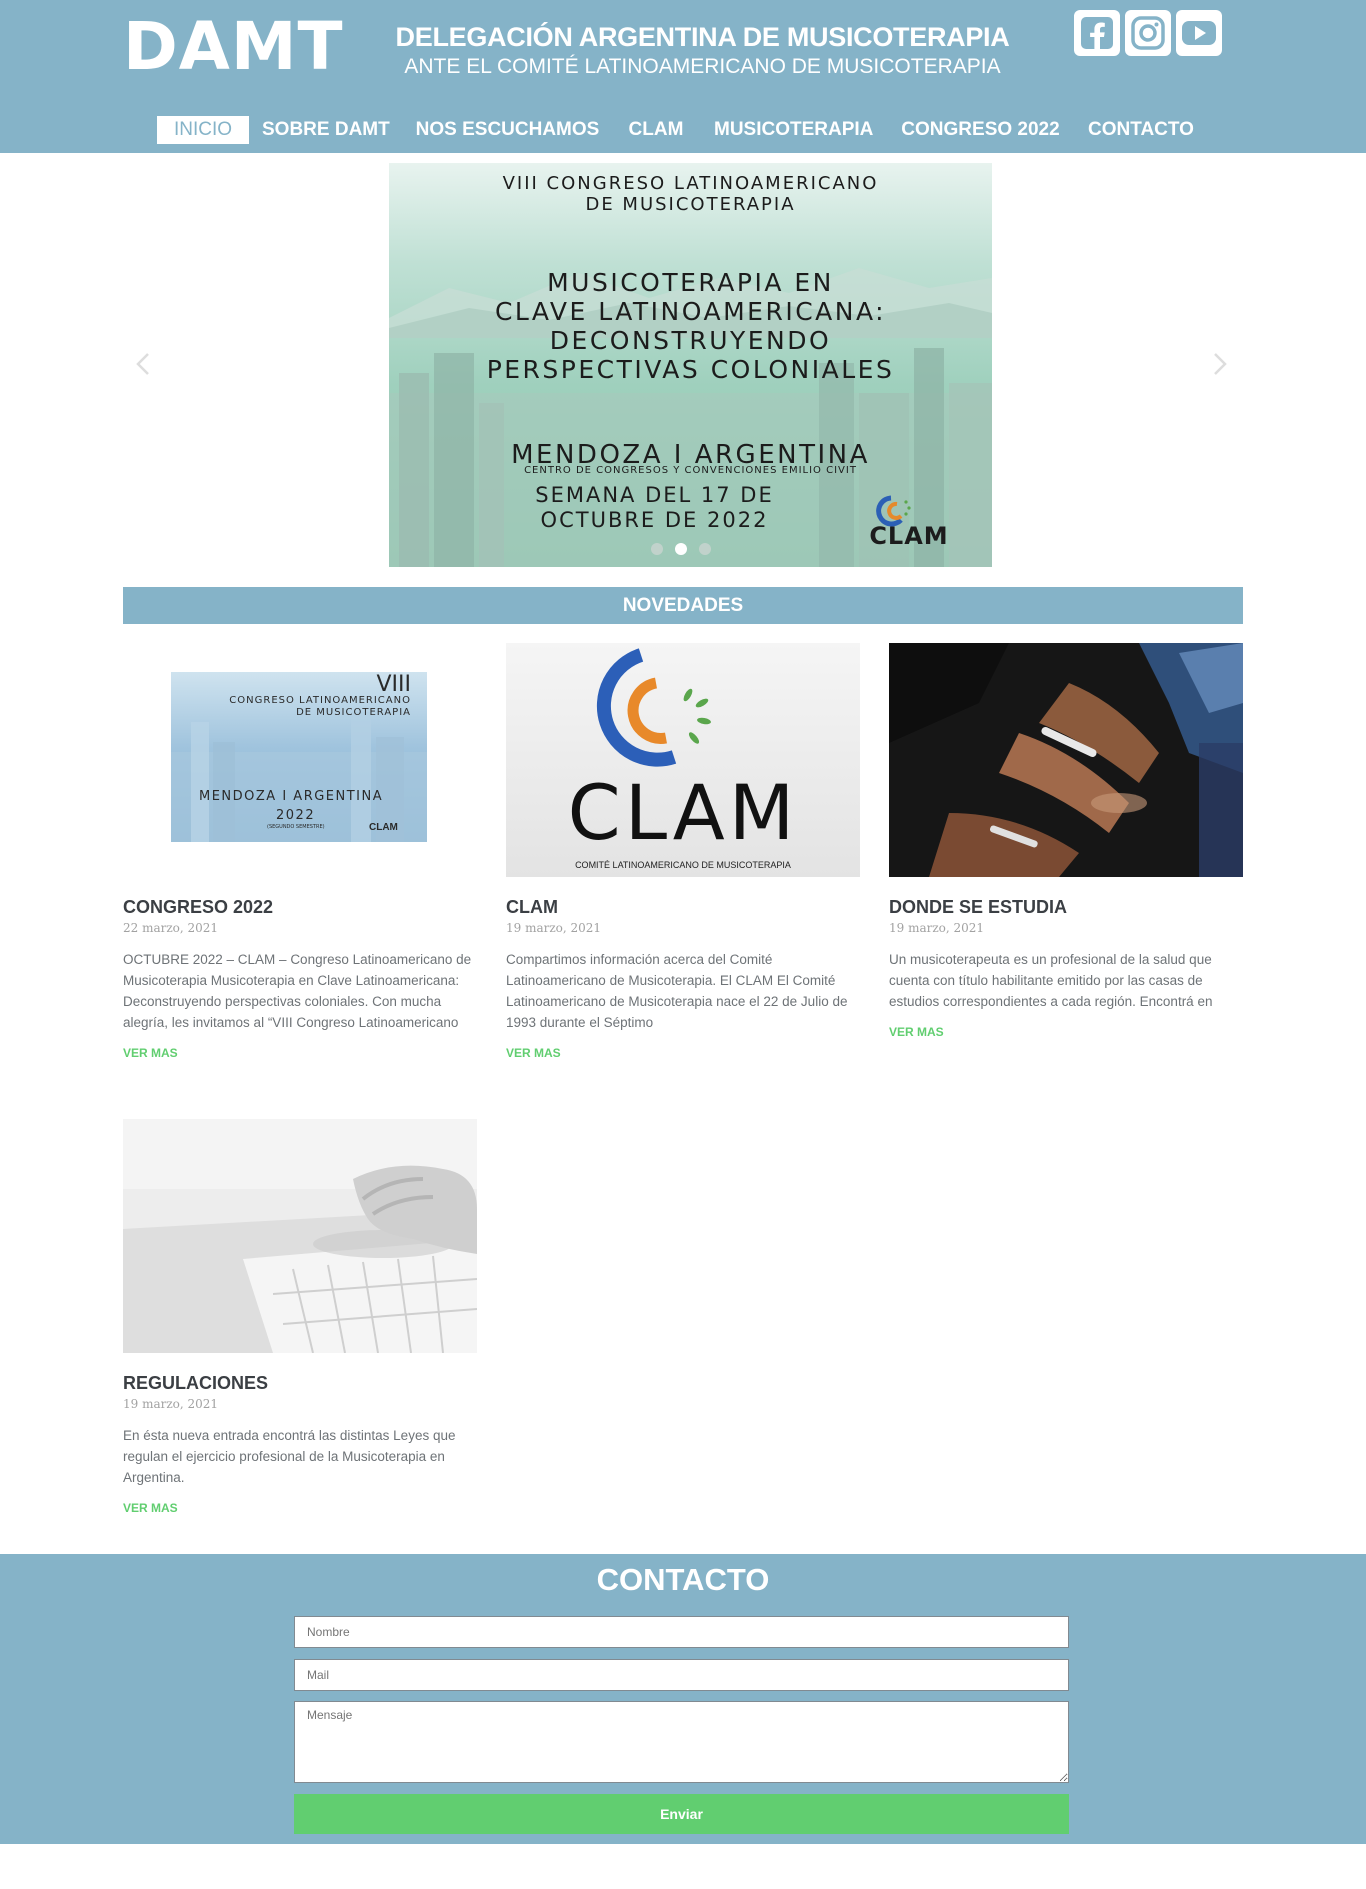 The height and width of the screenshot is (1889, 1366). Describe the element at coordinates (291, 796) in the screenshot. I see `thumb-city: MENDOZA I ARGENTINA` at that location.